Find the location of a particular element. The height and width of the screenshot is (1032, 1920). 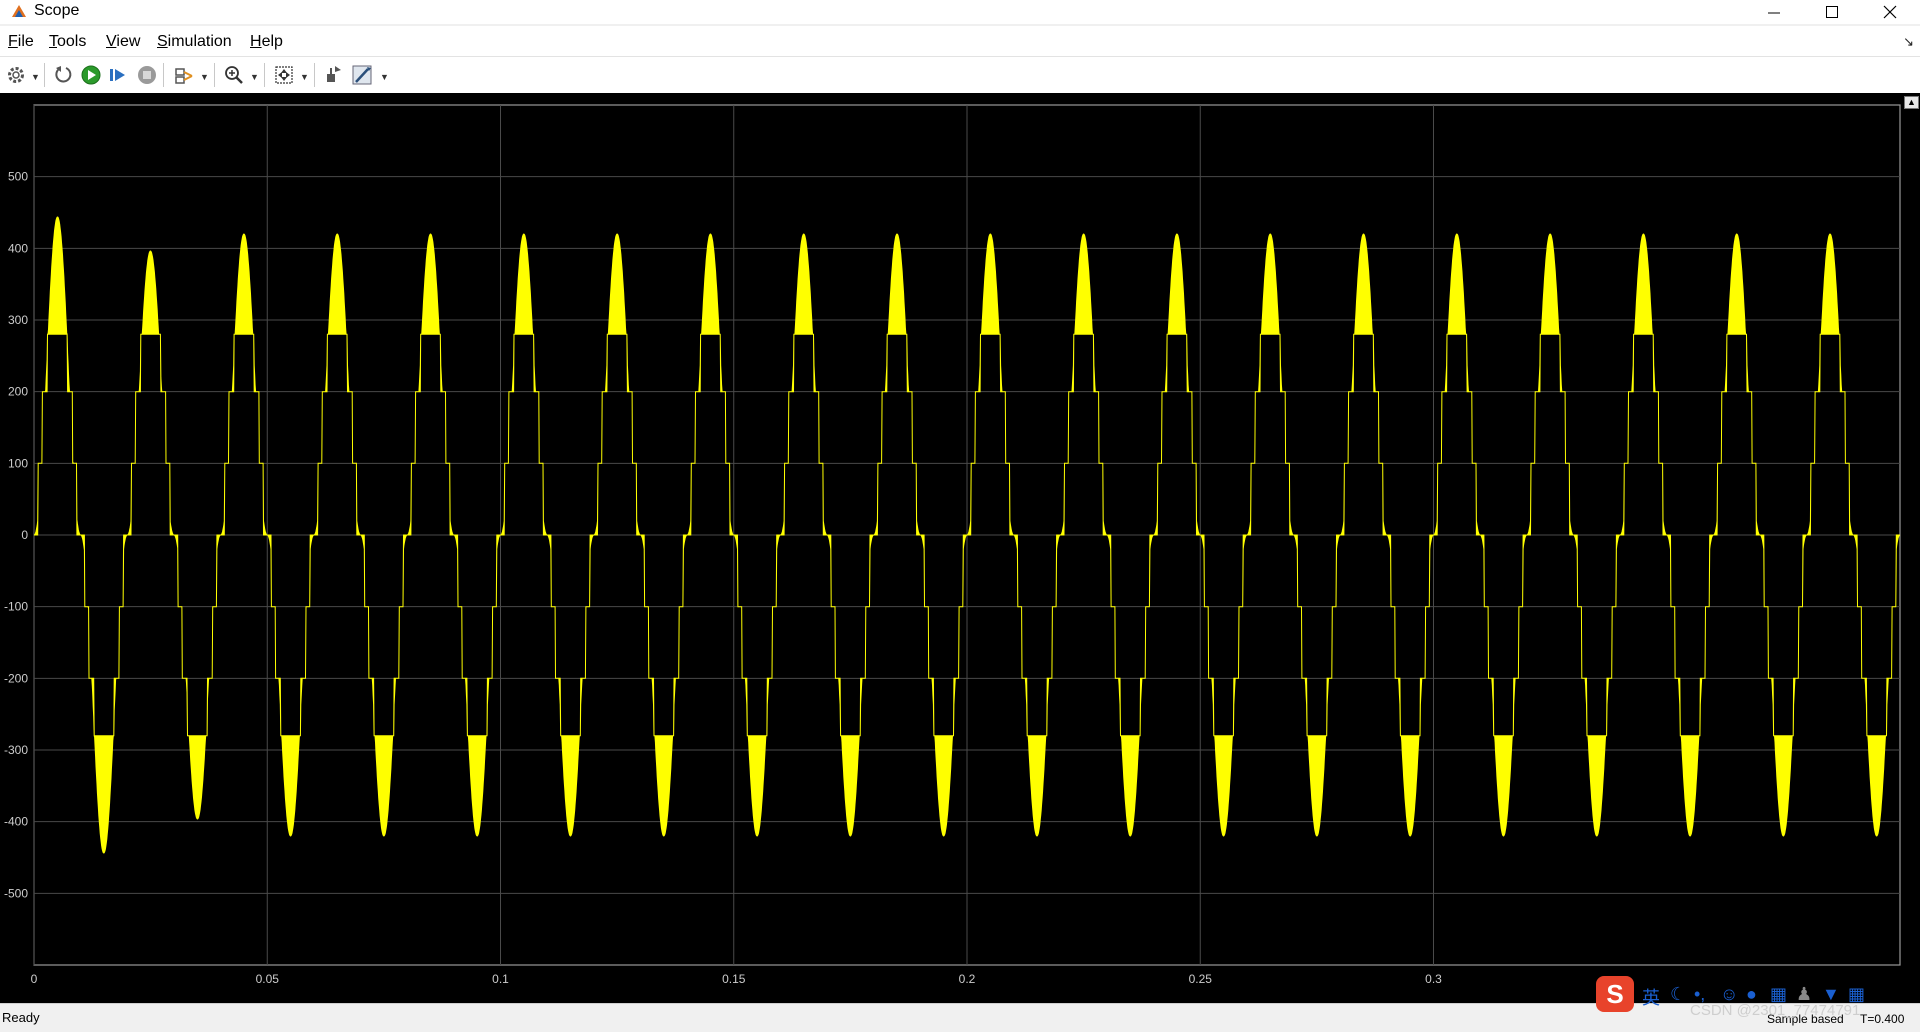

menu-bar: File Tools View Simulation Help ↘ is located at coordinates (960, 41).